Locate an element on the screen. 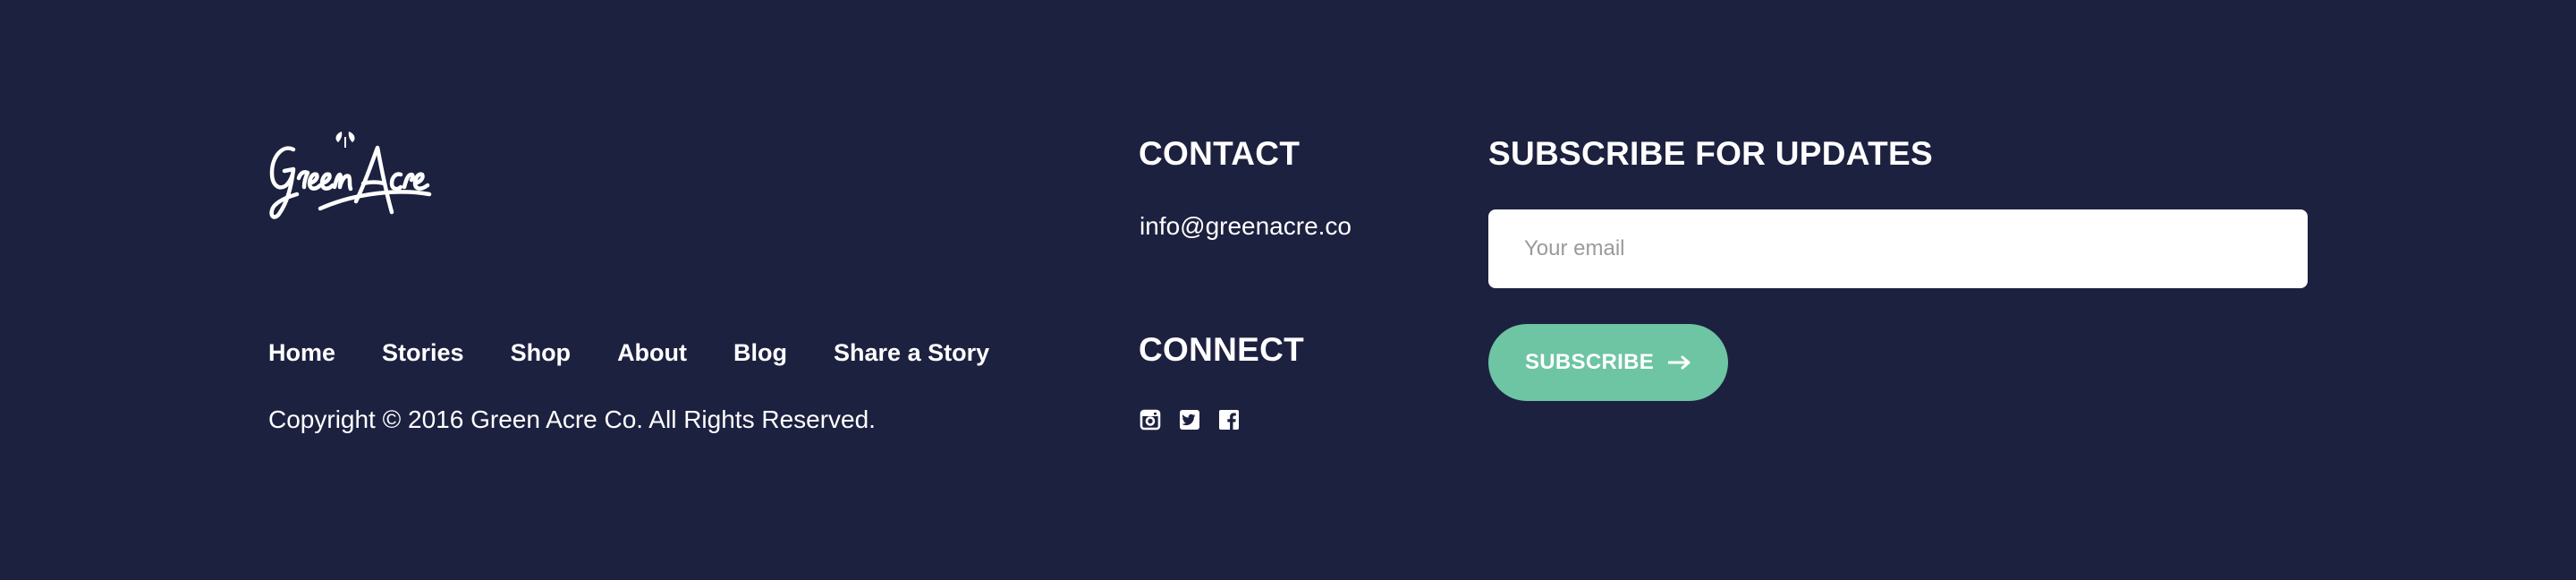  social-links is located at coordinates (1190, 420).